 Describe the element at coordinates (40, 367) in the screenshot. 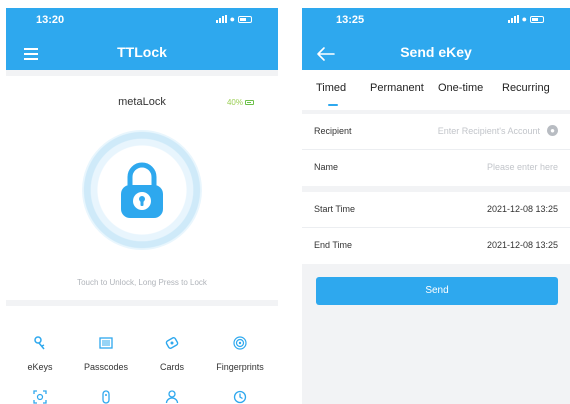

I see `menu-ekeys-label: eKeys` at that location.